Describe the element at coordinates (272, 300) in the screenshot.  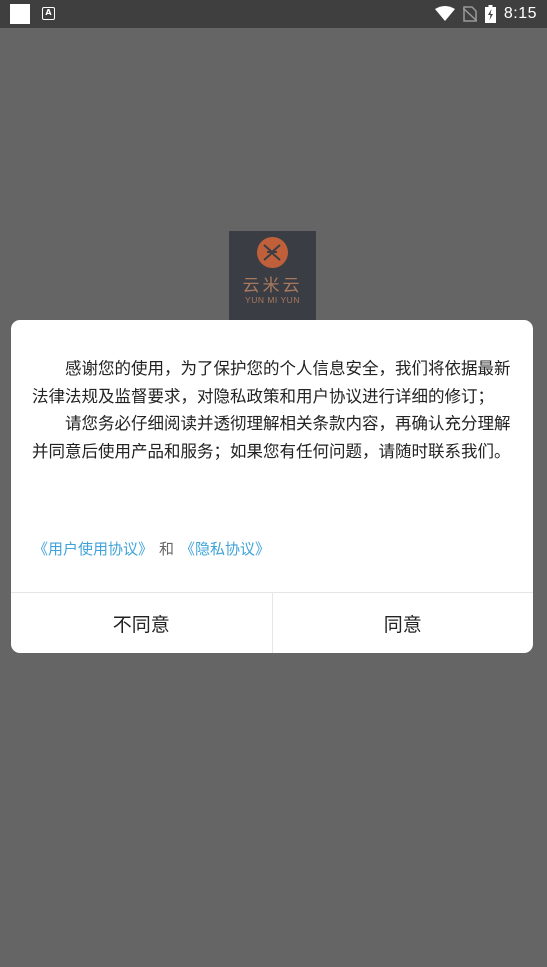
I see `logo-english-text: YUN MI YUN` at that location.